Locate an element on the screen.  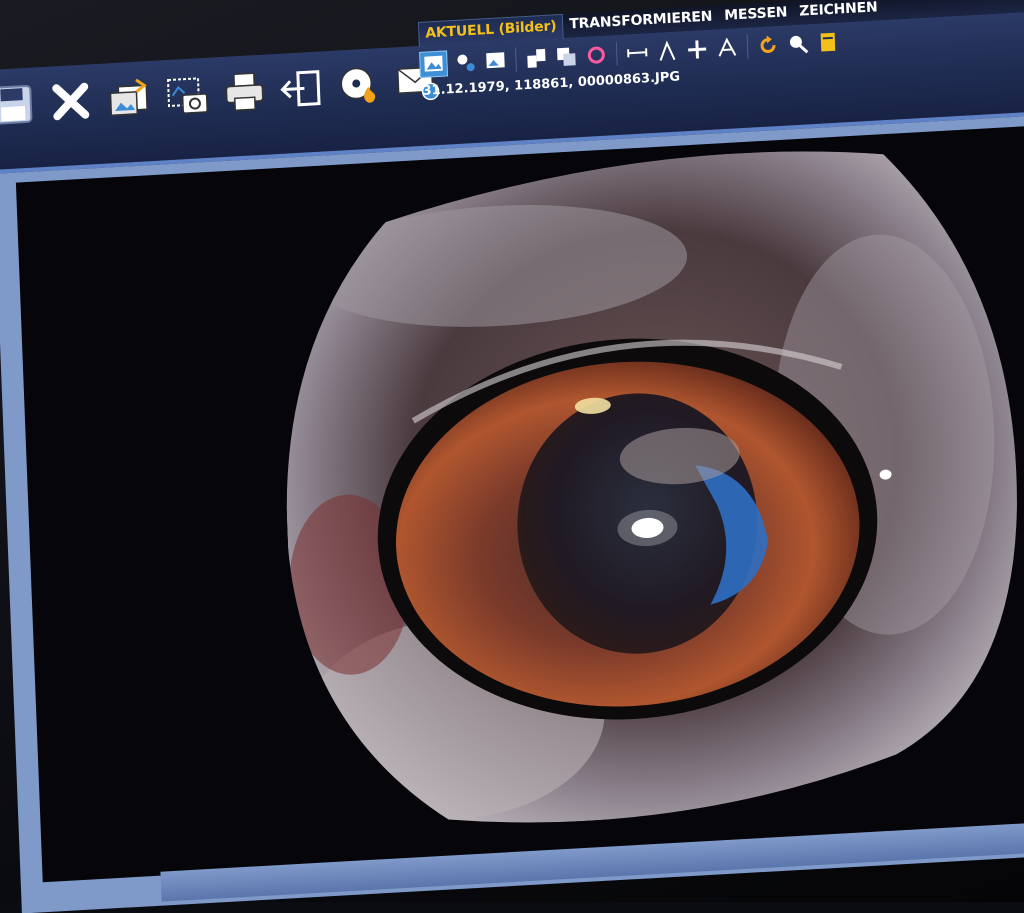
adjust-brightness-icon is located at coordinates (466, 63).